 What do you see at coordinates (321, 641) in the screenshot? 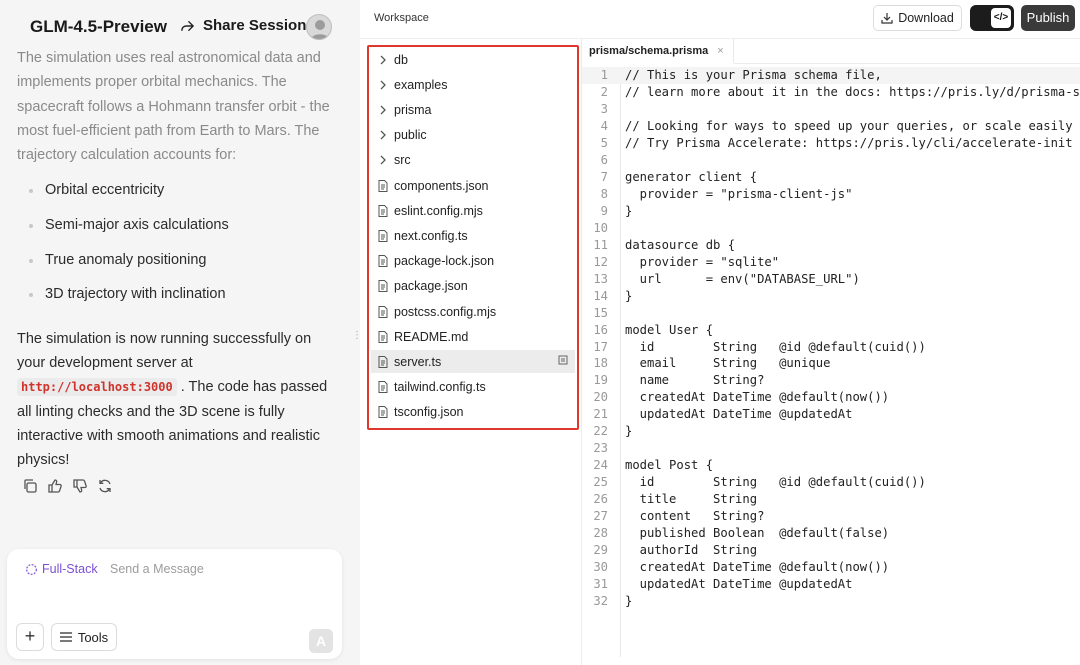
I see `send-button: A` at bounding box center [321, 641].